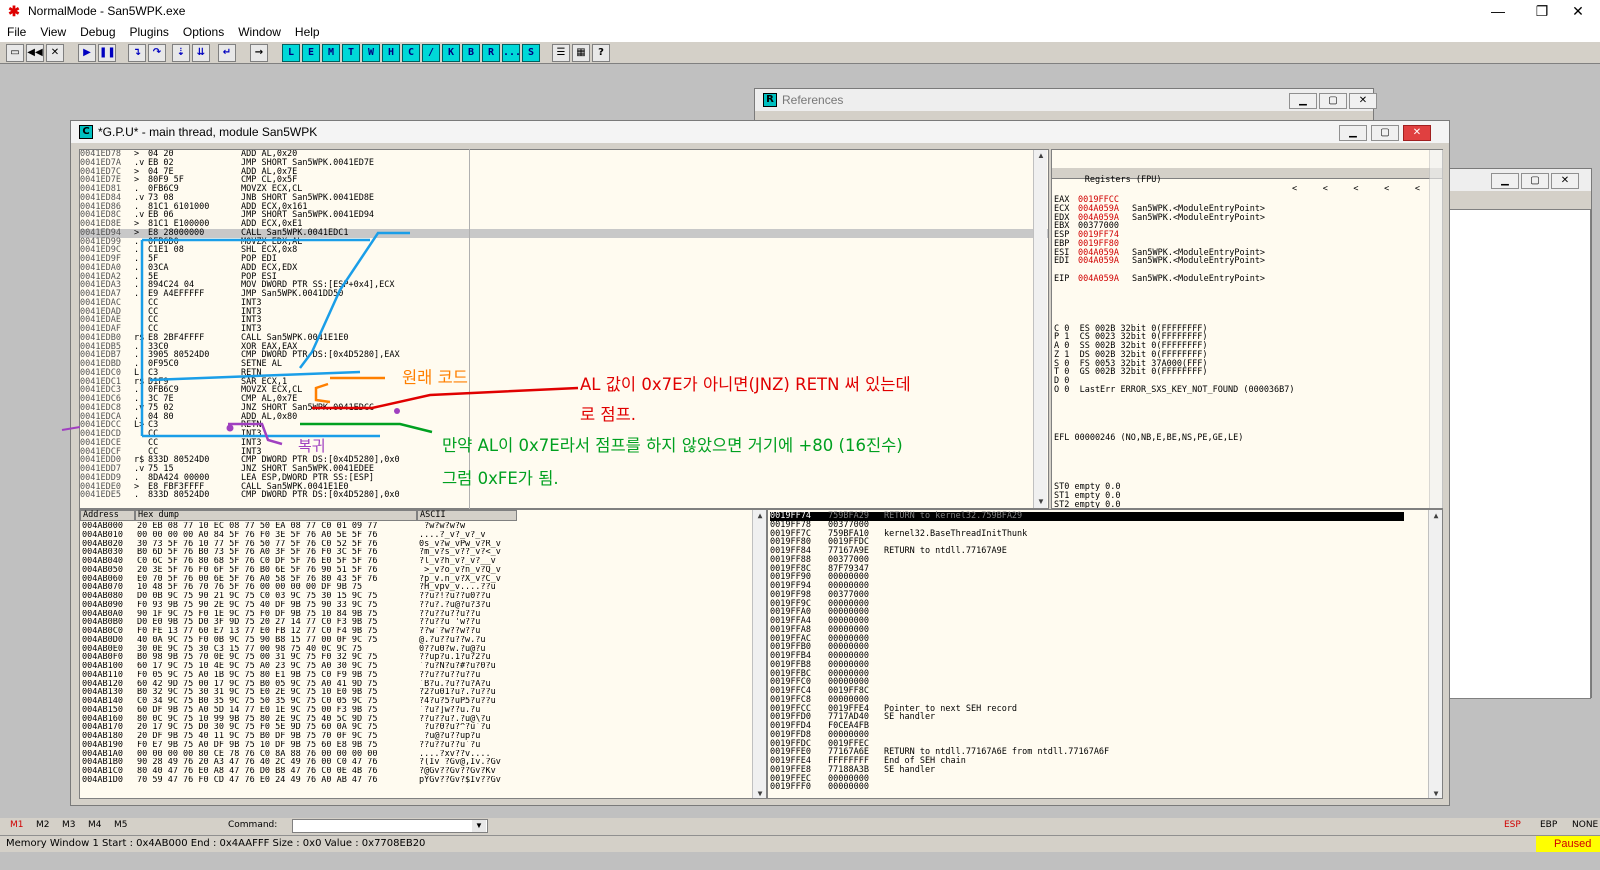 The width and height of the screenshot is (1600, 870). What do you see at coordinates (564, 303) in the screenshot?
I see `disasm-row: 0041EDAC CC INT3` at bounding box center [564, 303].